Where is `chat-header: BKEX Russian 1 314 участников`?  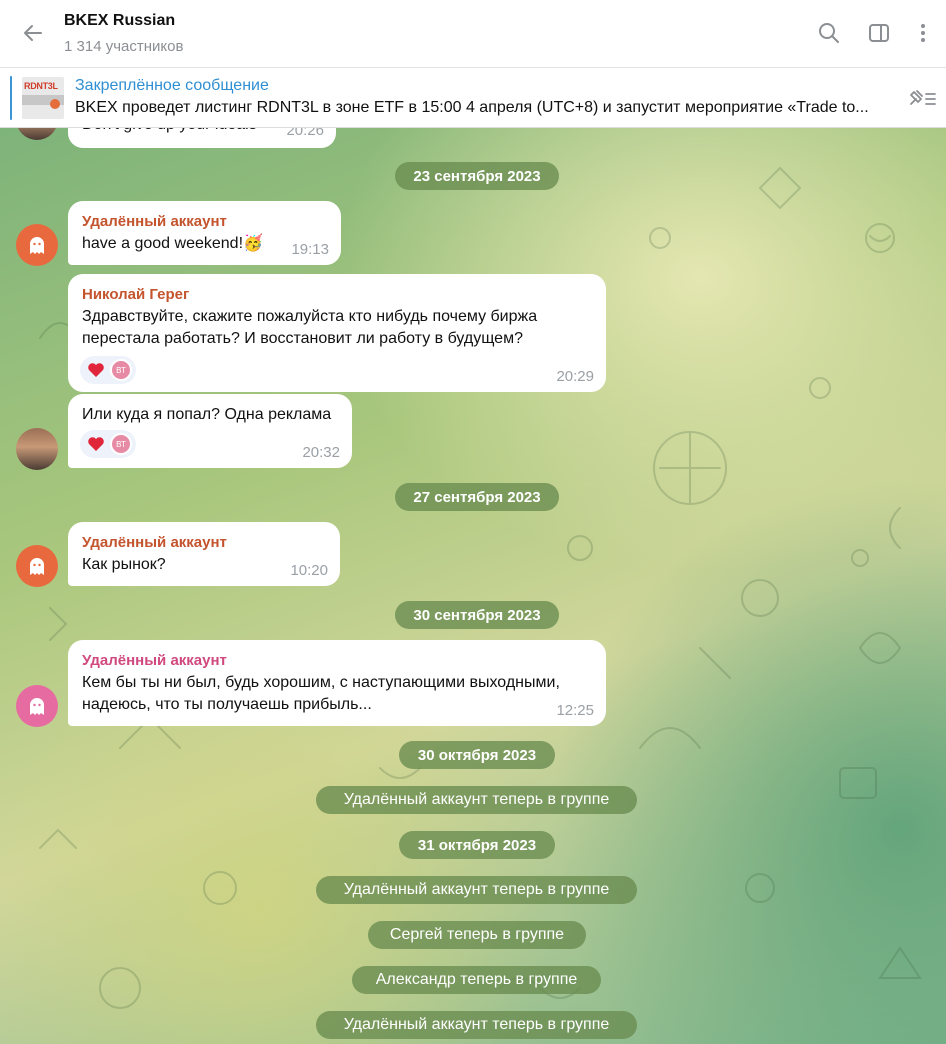
chat-header: BKEX Russian 1 314 участников is located at coordinates (473, 34).